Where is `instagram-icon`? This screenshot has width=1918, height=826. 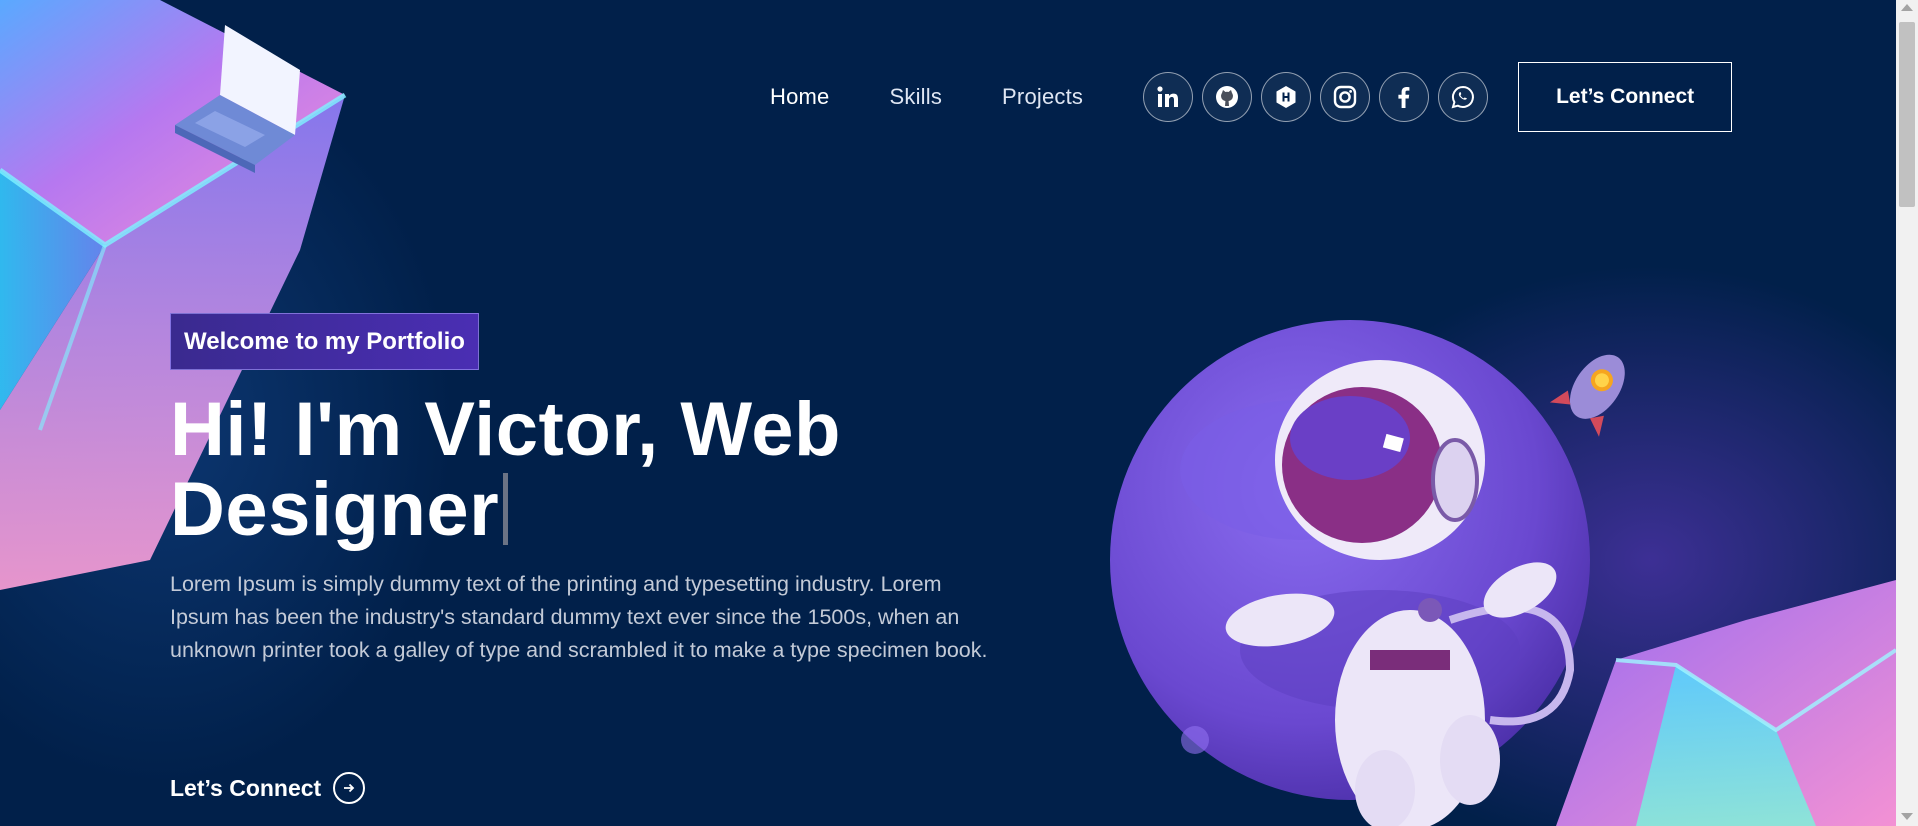
instagram-icon is located at coordinates (1345, 97).